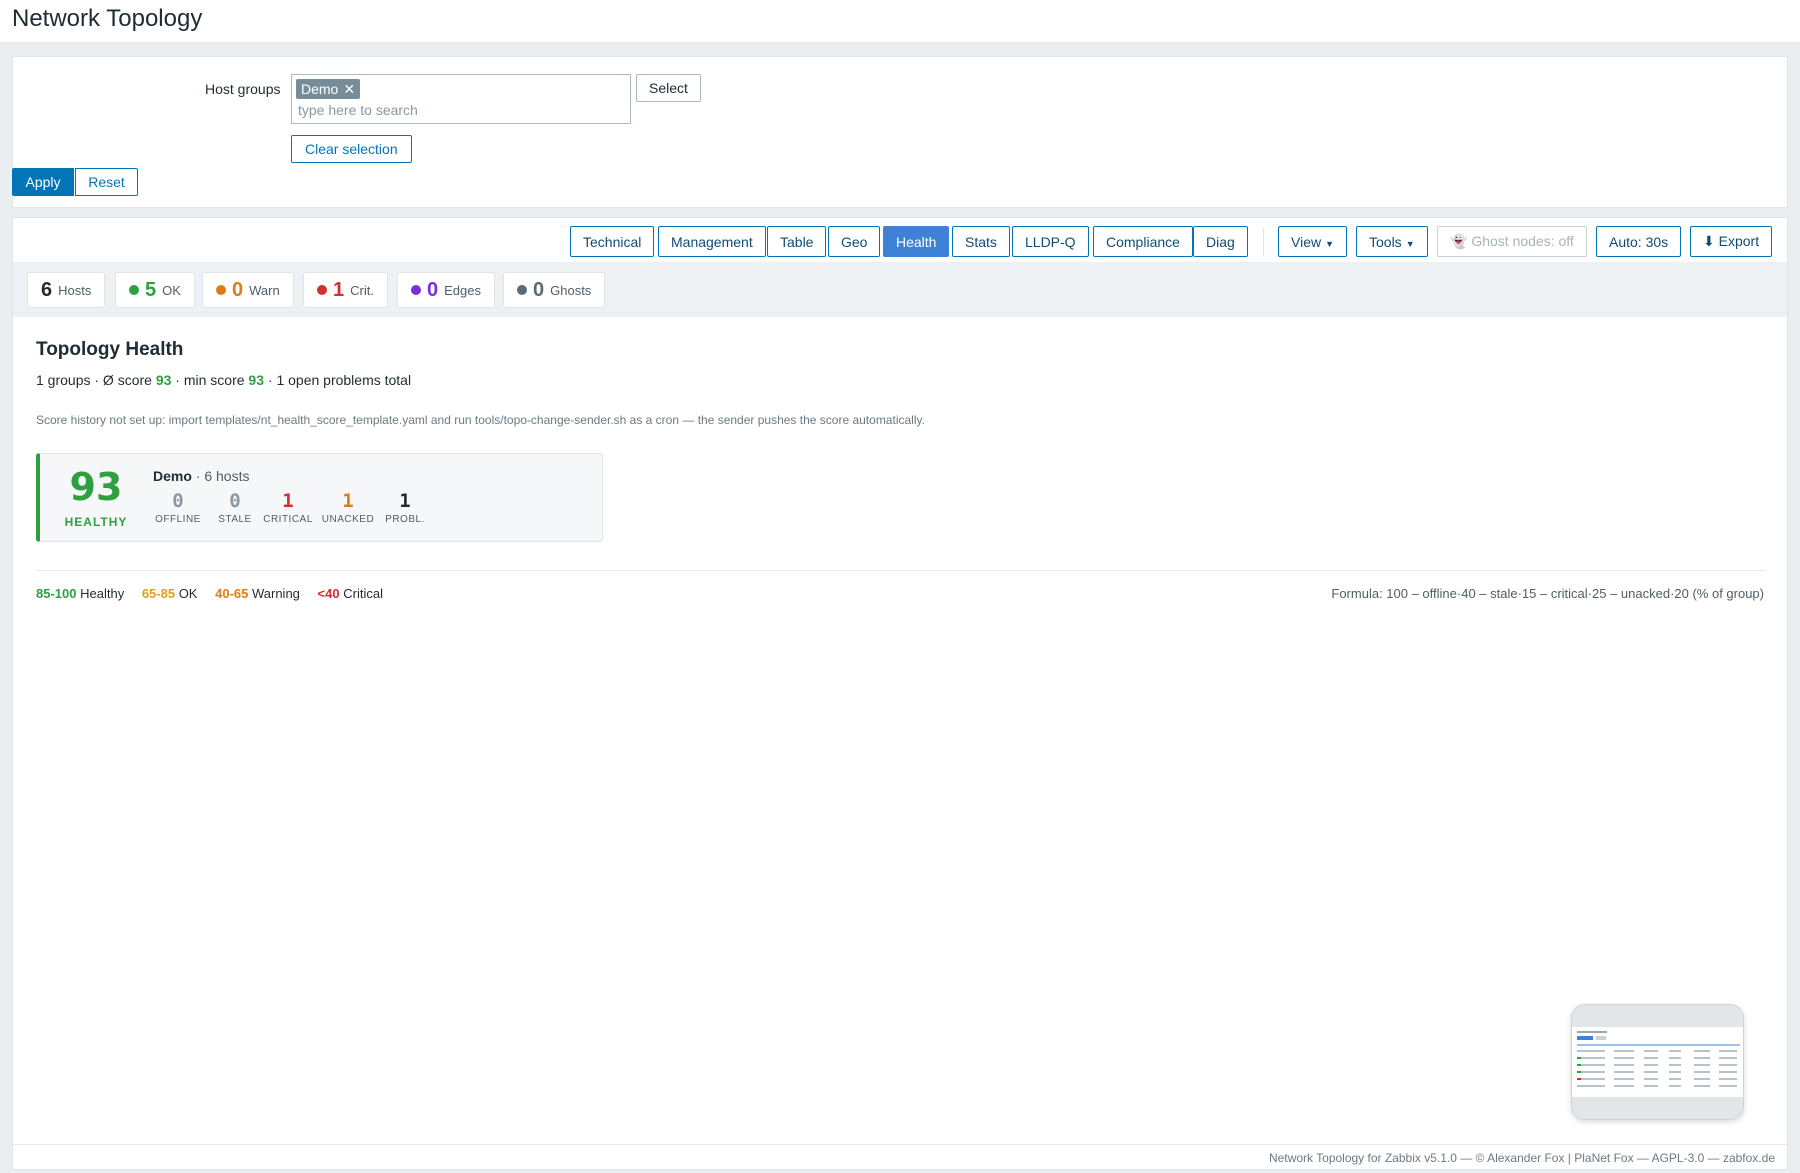 This screenshot has height=1173, width=1800. Describe the element at coordinates (134, 290) in the screenshot. I see `ok-dot-icon` at that location.